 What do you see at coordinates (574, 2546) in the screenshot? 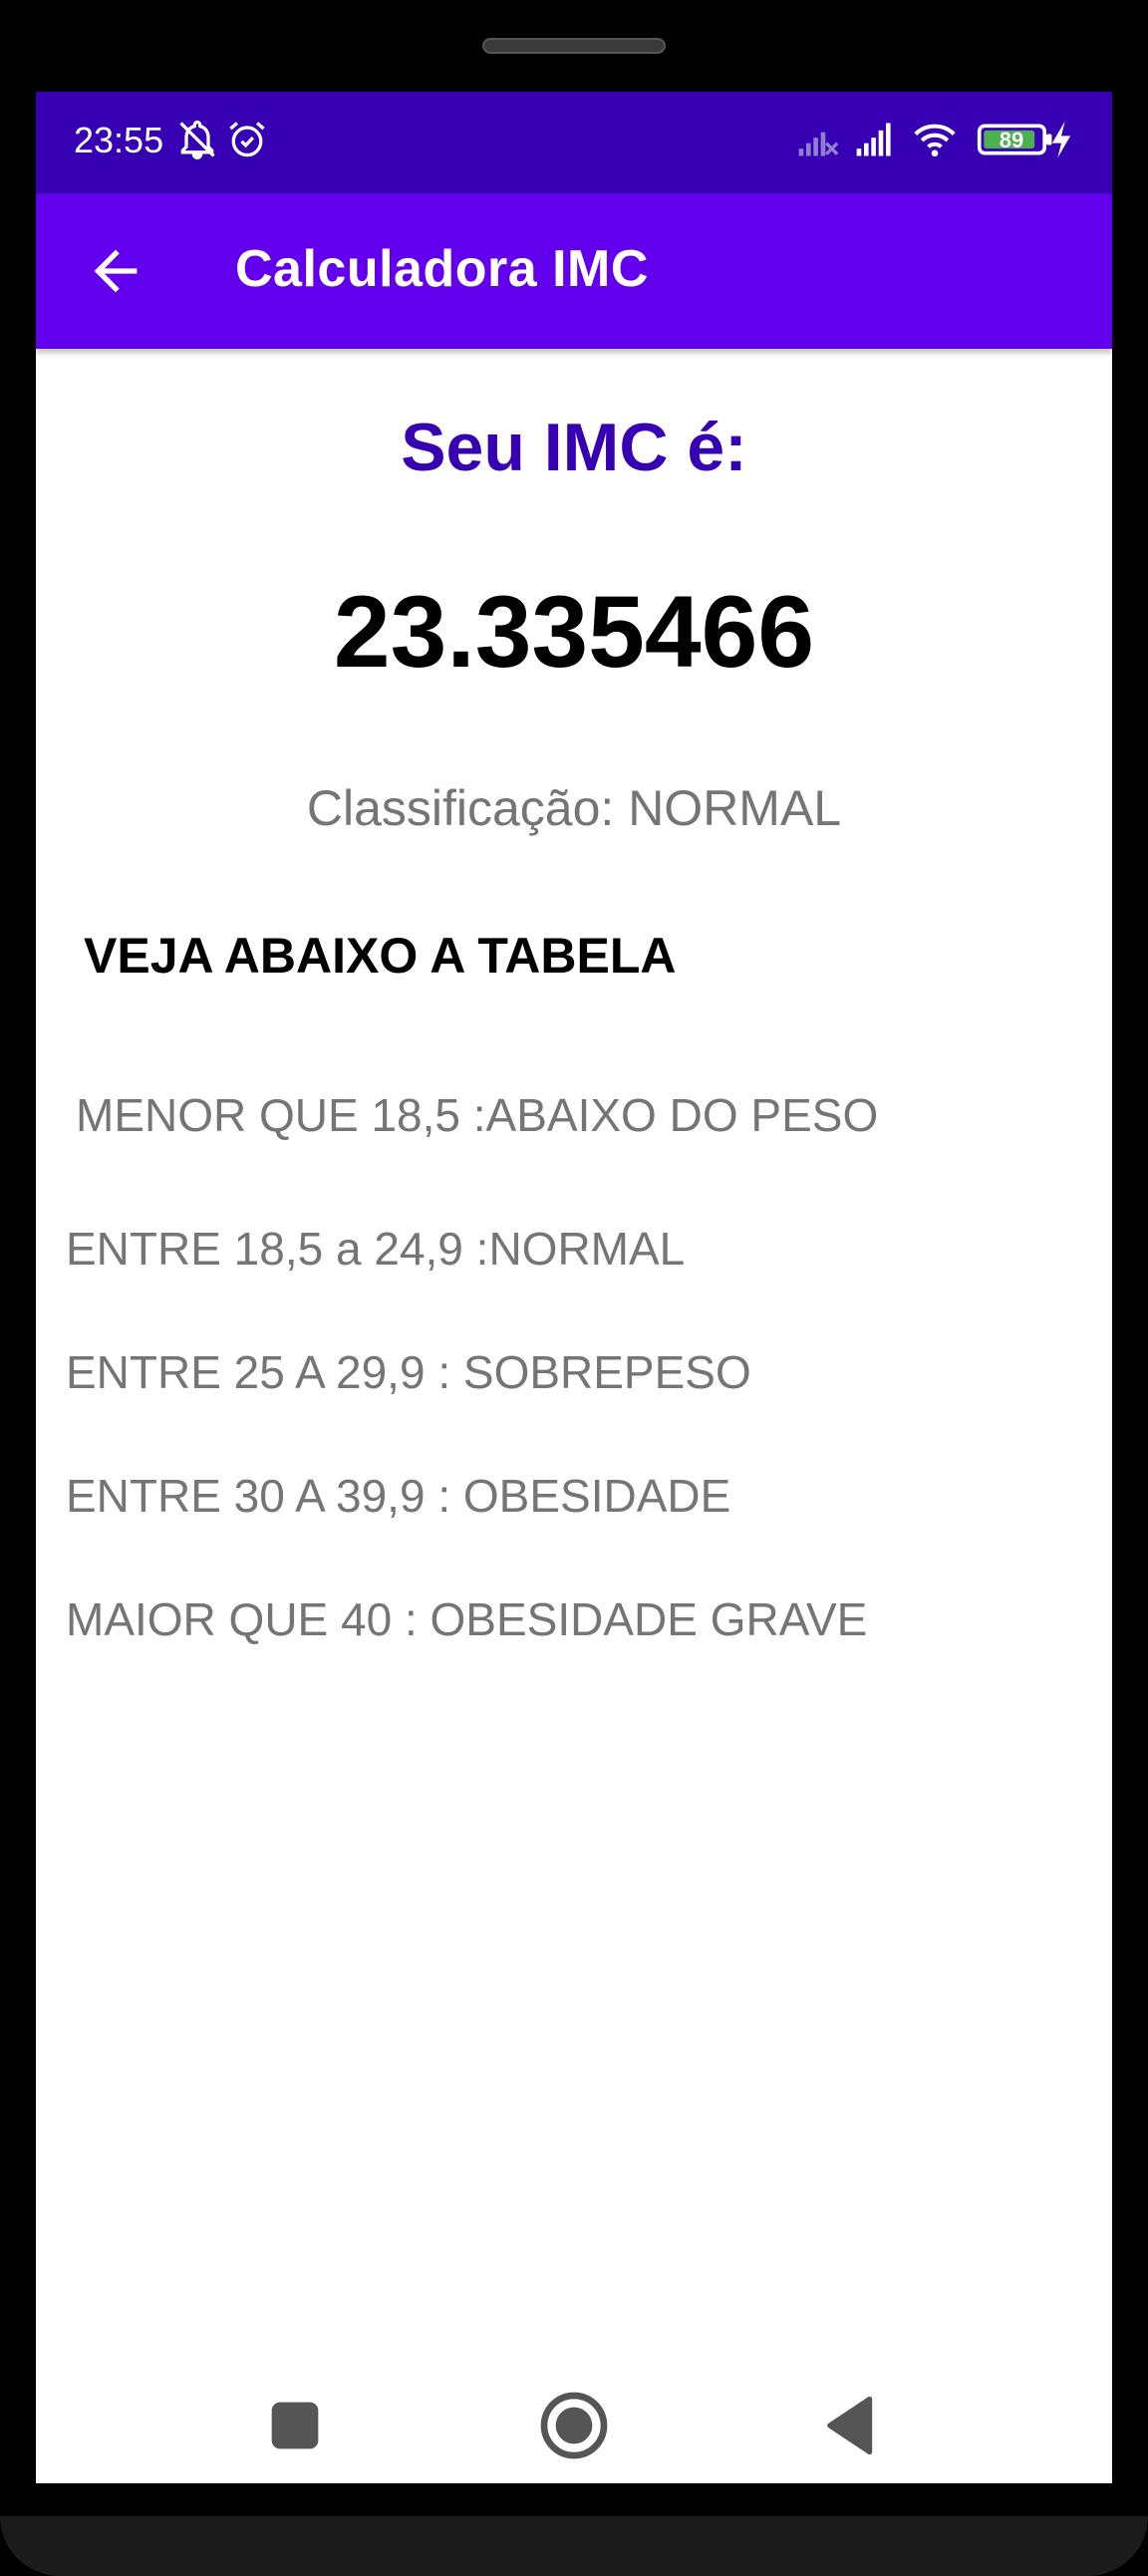
I see `bottom-bezel` at bounding box center [574, 2546].